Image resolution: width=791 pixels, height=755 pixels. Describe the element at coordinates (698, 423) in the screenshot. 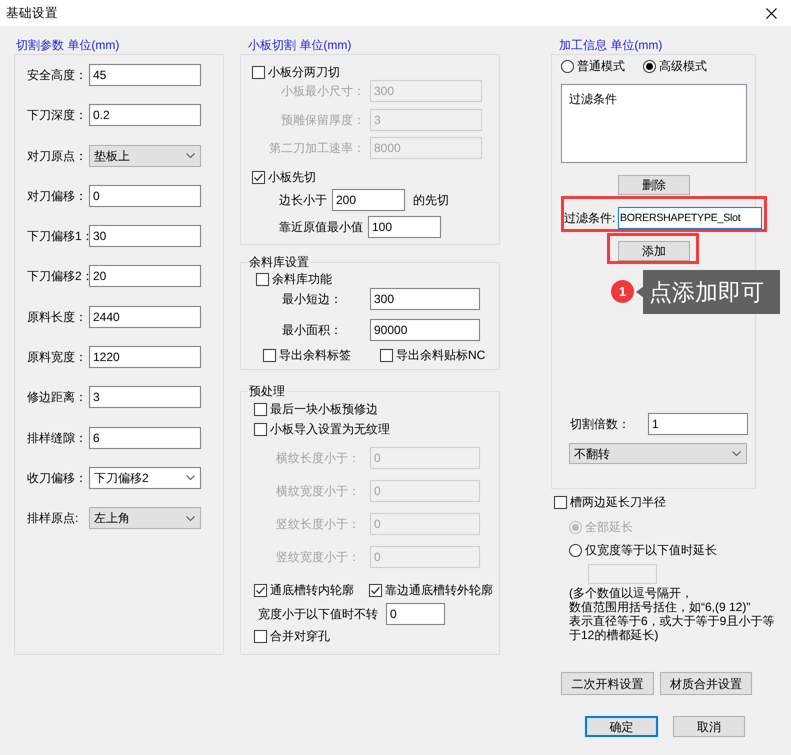

I see `input-field: 1` at that location.